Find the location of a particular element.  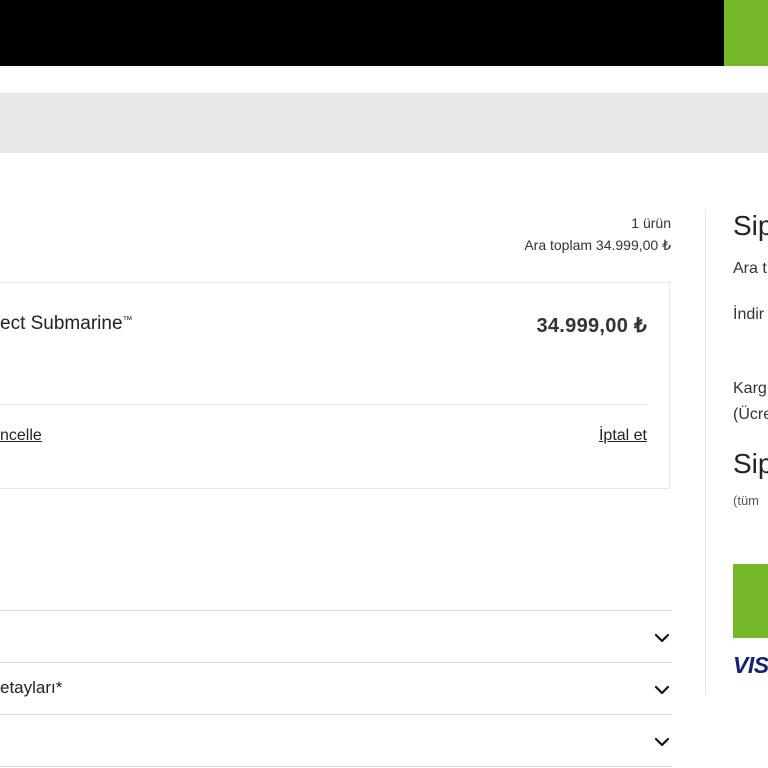

product-name: ect Submarine™ is located at coordinates (66, 324).